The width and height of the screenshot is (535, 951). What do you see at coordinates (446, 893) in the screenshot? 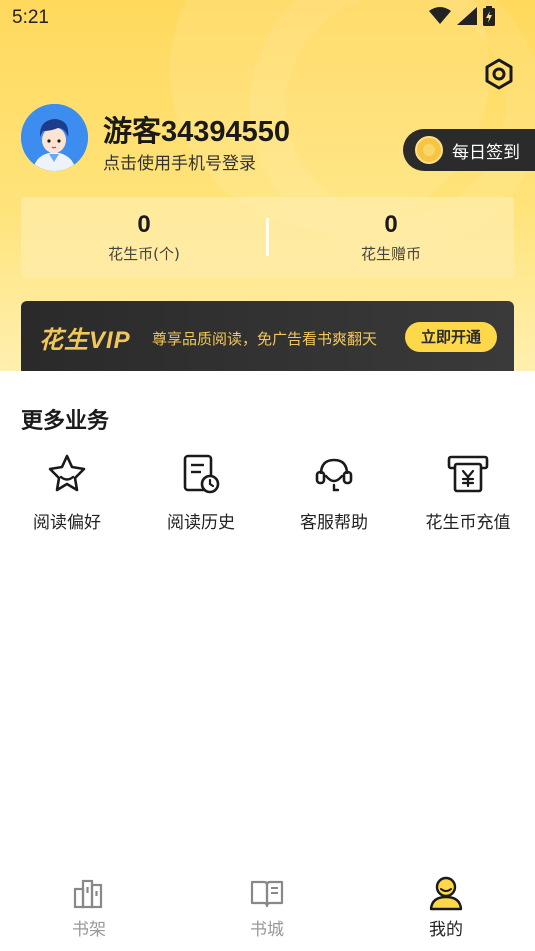
I see `user-icon` at bounding box center [446, 893].